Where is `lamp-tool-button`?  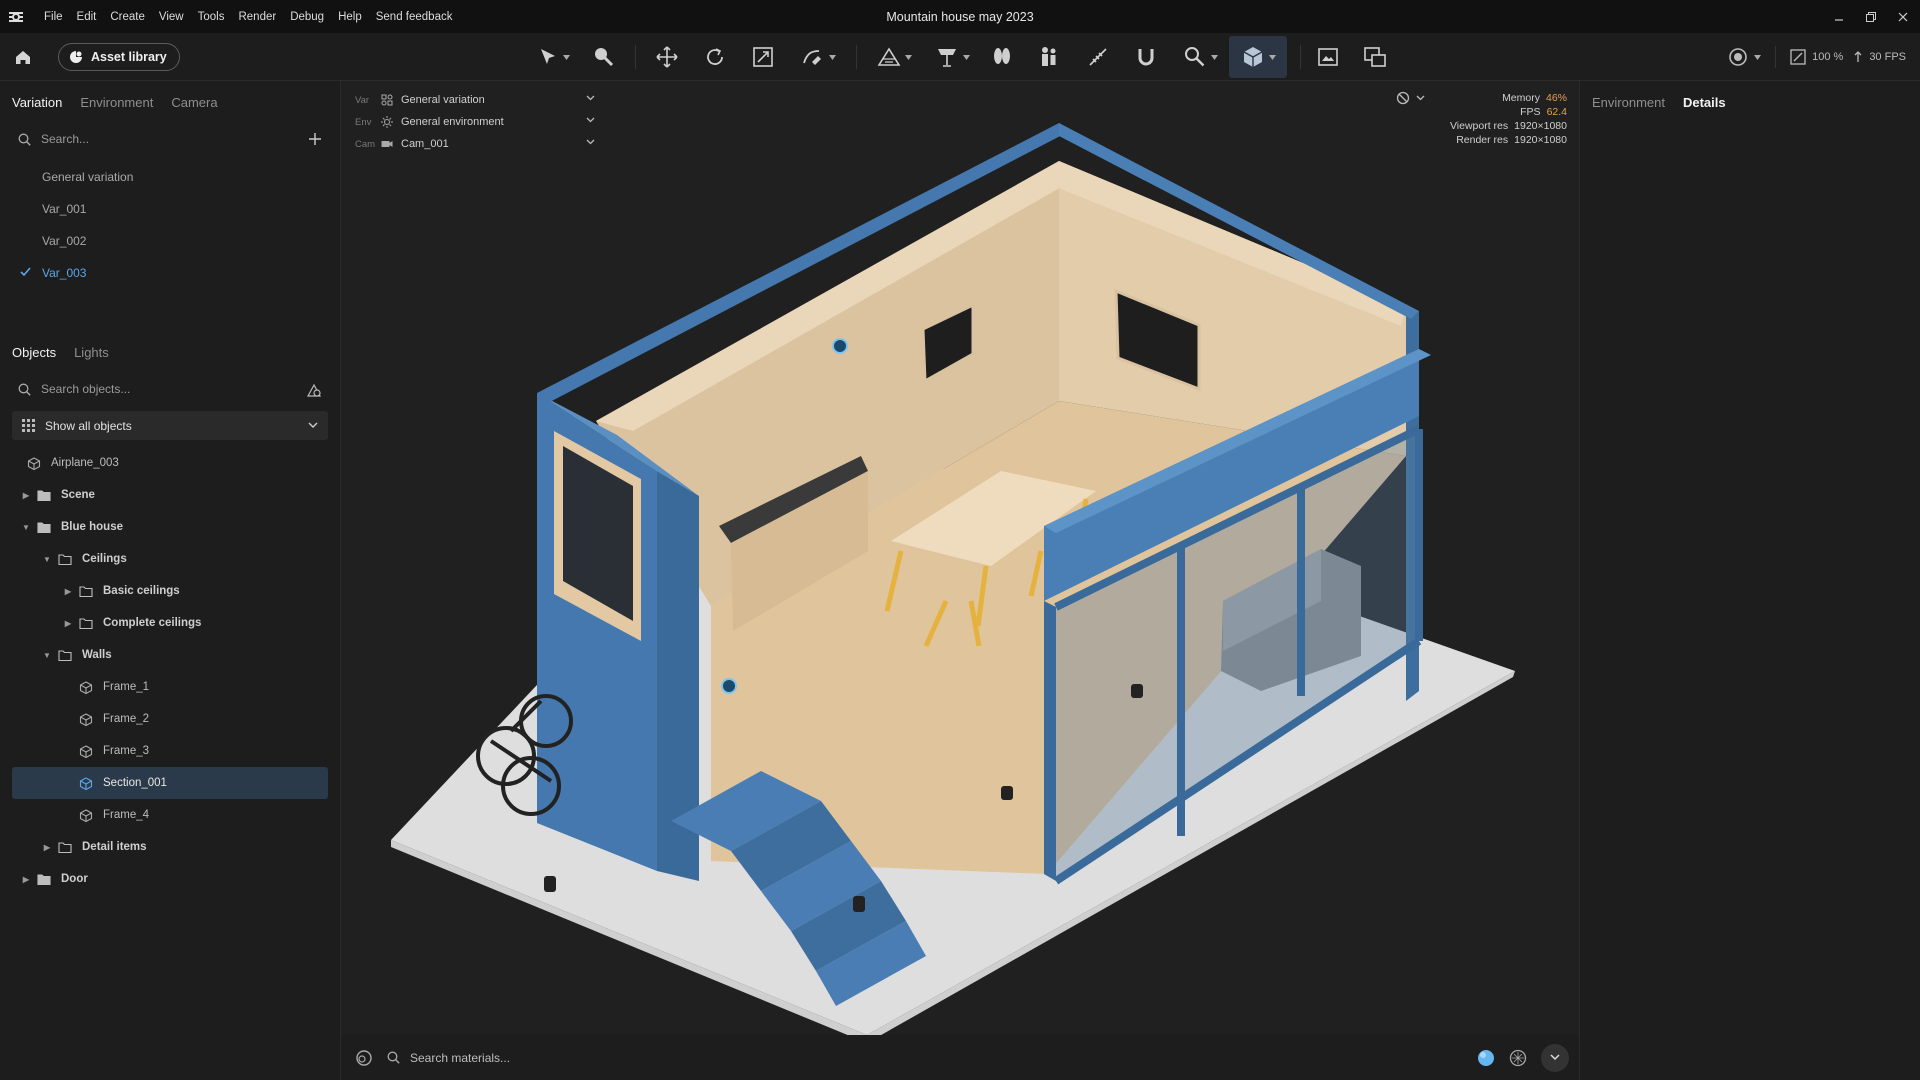 lamp-tool-button is located at coordinates (952, 57).